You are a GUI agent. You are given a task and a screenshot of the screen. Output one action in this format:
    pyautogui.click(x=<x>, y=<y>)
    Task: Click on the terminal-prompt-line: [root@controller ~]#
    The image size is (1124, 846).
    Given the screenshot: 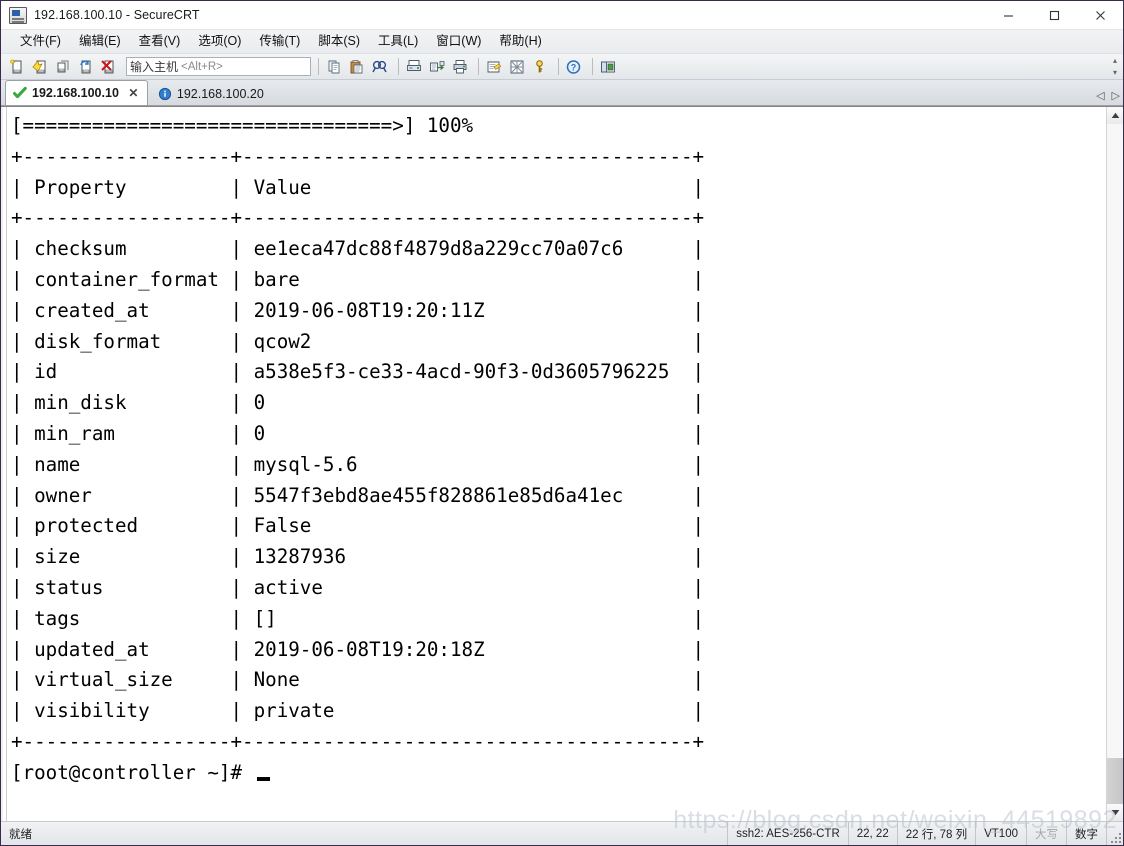 What is the action you would take?
    pyautogui.click(x=558, y=773)
    